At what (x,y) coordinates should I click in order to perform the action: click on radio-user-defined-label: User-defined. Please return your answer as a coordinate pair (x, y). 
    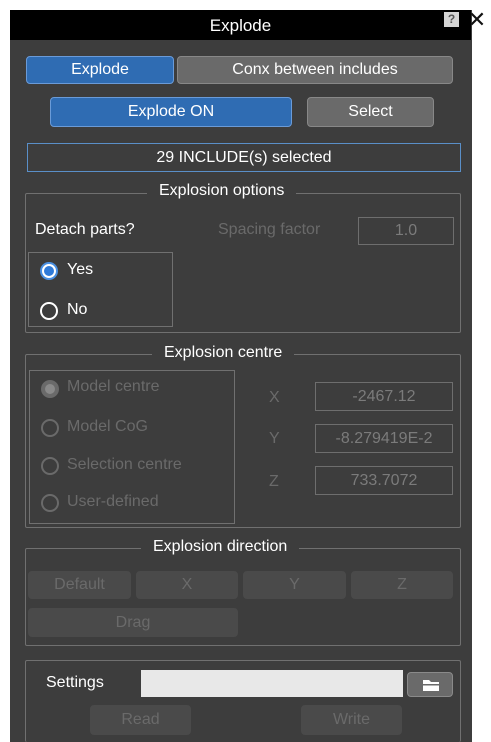
    Looking at the image, I should click on (113, 501).